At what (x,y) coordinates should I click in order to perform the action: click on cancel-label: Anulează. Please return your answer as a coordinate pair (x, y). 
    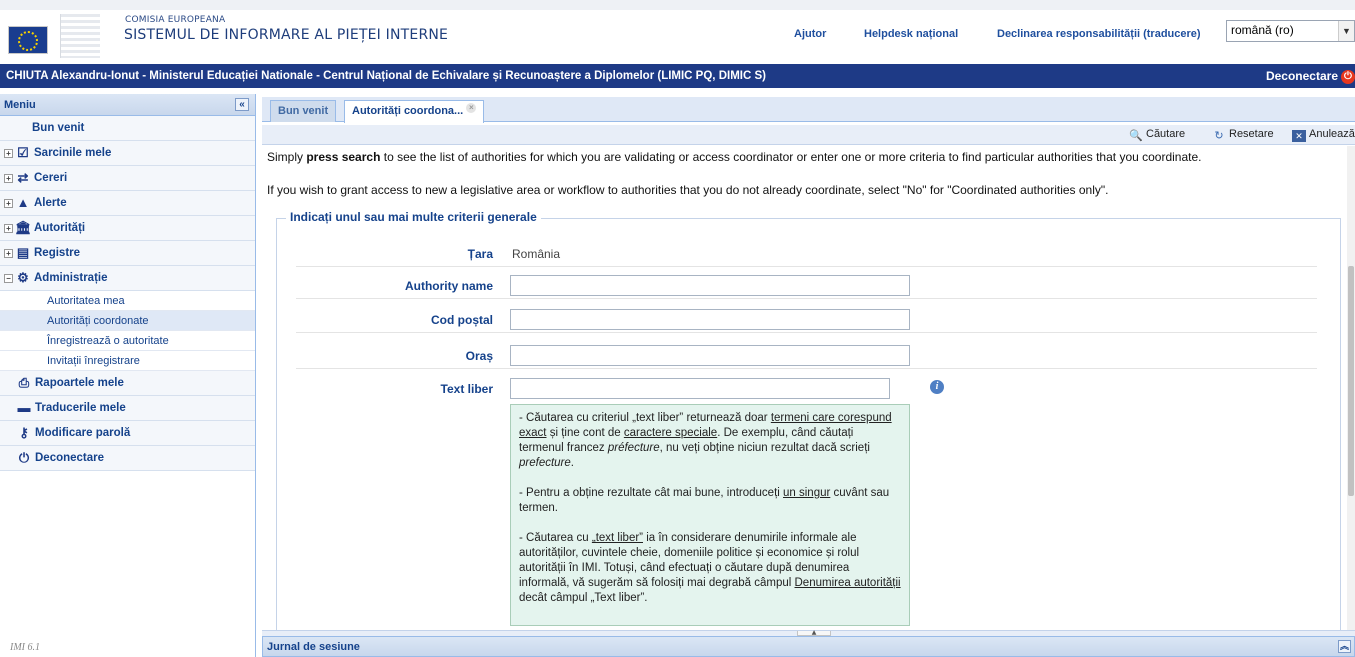
    Looking at the image, I should click on (1332, 134).